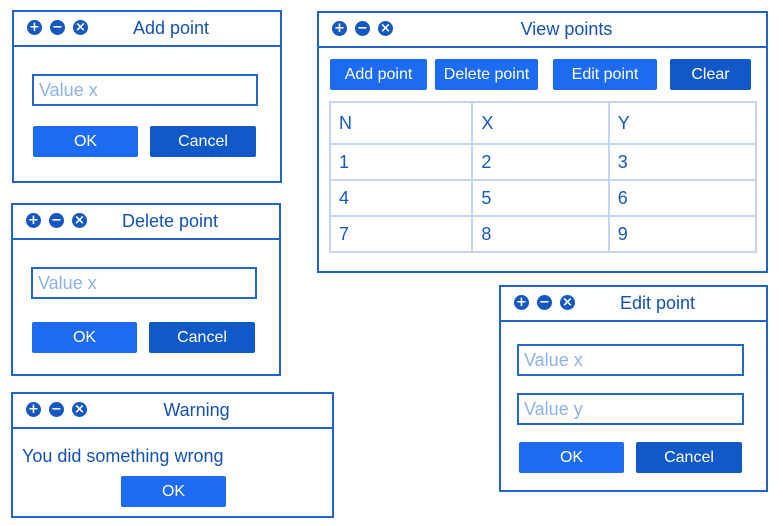 The width and height of the screenshot is (783, 526). What do you see at coordinates (540, 162) in the screenshot?
I see `table-cell: 2` at bounding box center [540, 162].